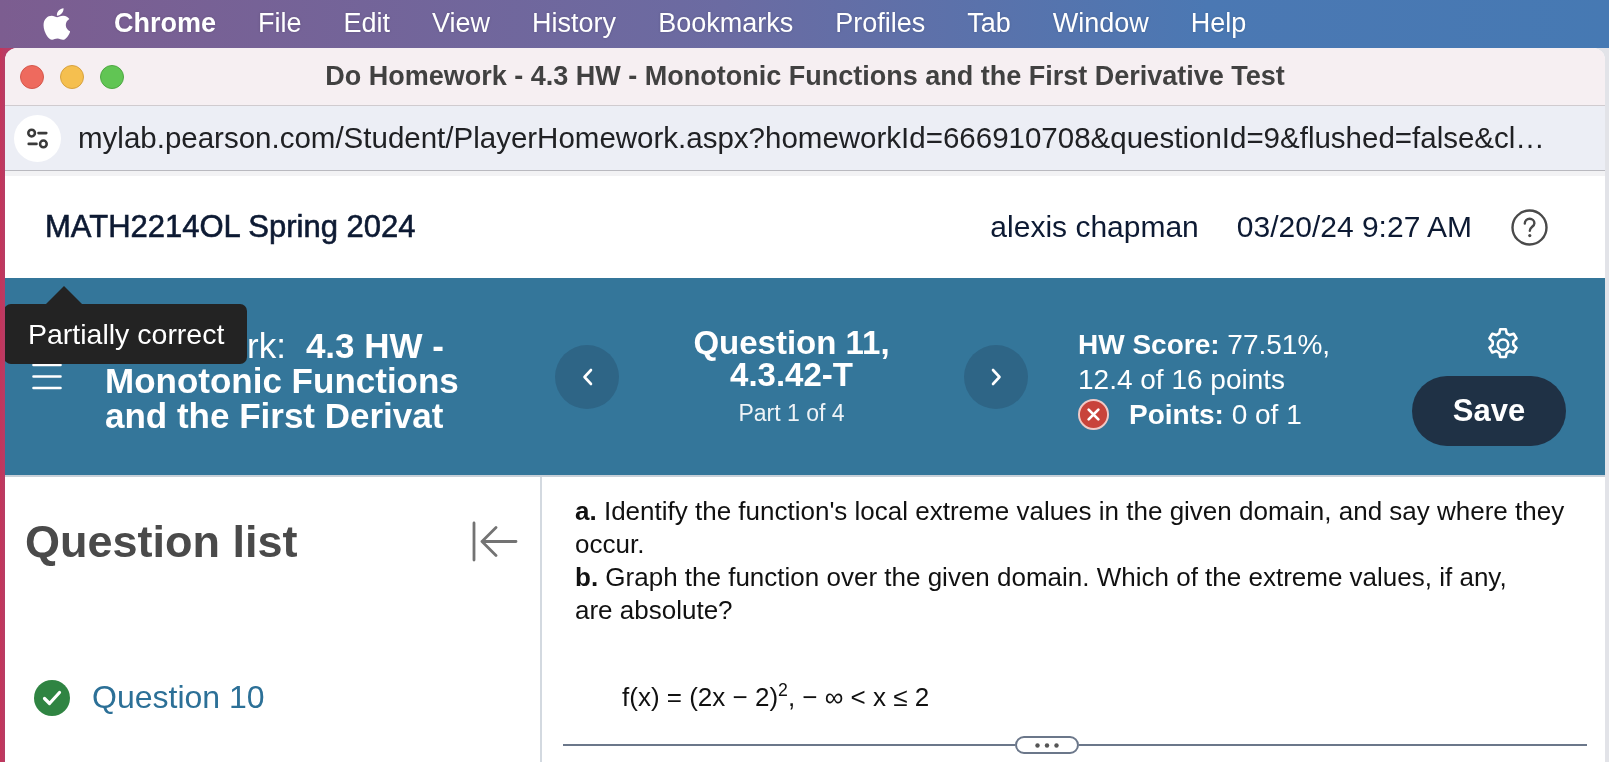  What do you see at coordinates (791, 413) in the screenshot?
I see `part-label: Part 1 of 4` at bounding box center [791, 413].